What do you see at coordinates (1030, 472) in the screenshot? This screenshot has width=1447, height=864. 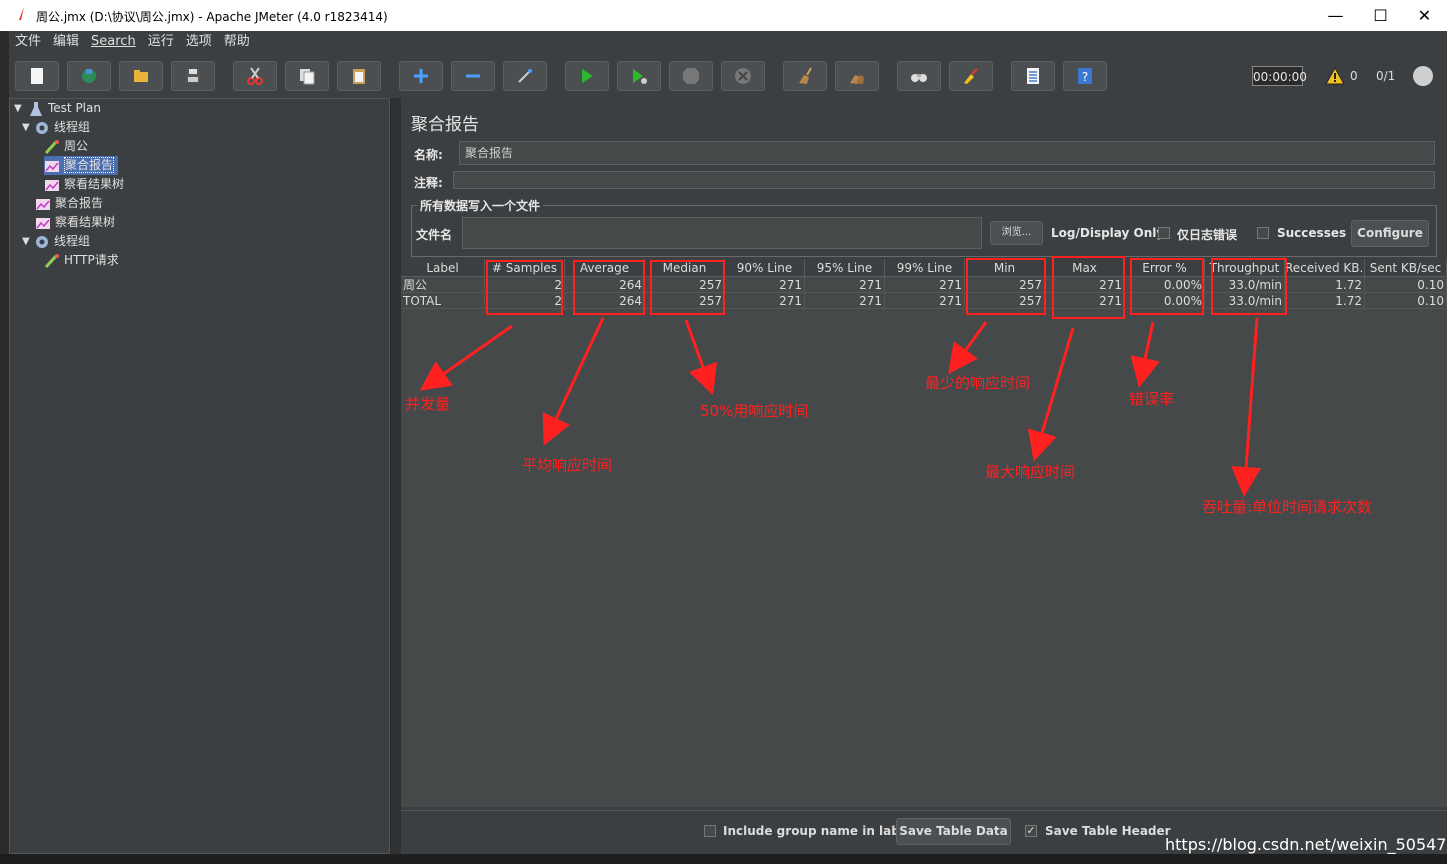 I see `note-max: 最大响应时间` at bounding box center [1030, 472].